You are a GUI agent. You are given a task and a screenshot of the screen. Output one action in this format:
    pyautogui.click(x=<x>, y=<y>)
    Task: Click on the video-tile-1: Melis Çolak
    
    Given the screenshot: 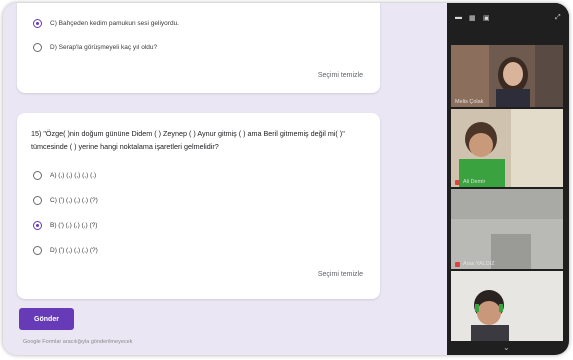 What is the action you would take?
    pyautogui.click(x=507, y=76)
    